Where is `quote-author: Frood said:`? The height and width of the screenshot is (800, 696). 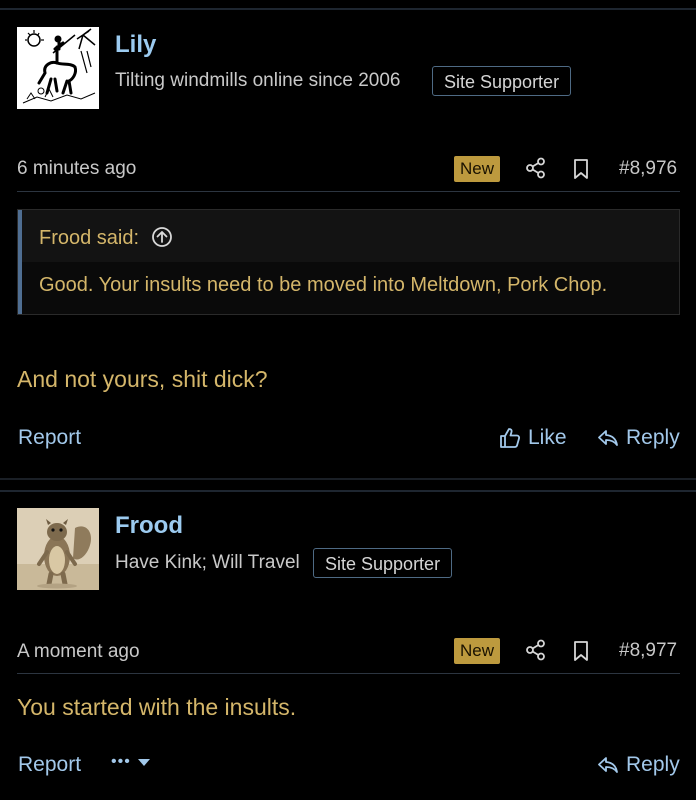
quote-author: Frood said: is located at coordinates (89, 238).